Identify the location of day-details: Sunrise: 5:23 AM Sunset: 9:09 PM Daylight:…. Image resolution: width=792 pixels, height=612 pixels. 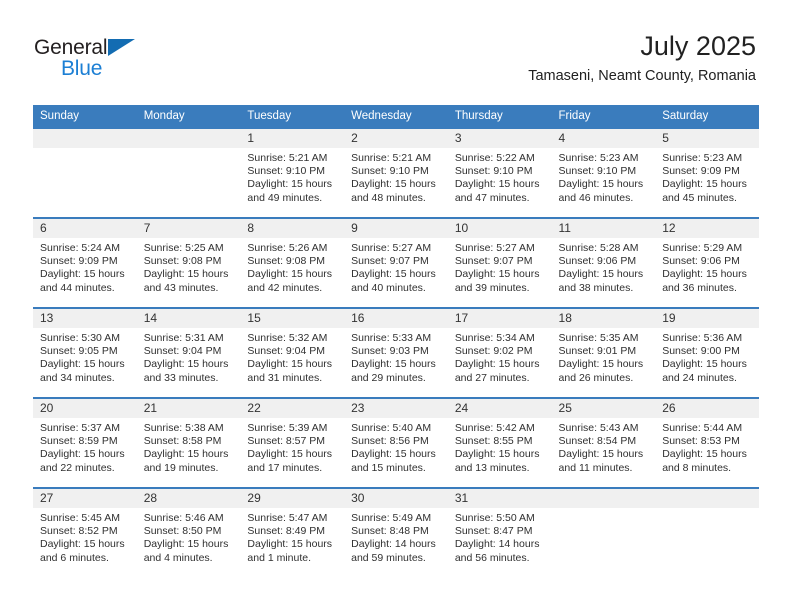
(707, 176).